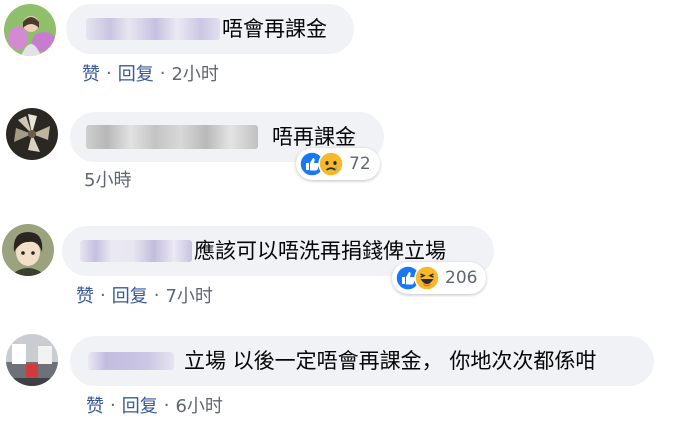 Image resolution: width=692 pixels, height=426 pixels. What do you see at coordinates (320, 250) in the screenshot?
I see `comment-text: 應該可以唔洗再捐錢俾立場` at bounding box center [320, 250].